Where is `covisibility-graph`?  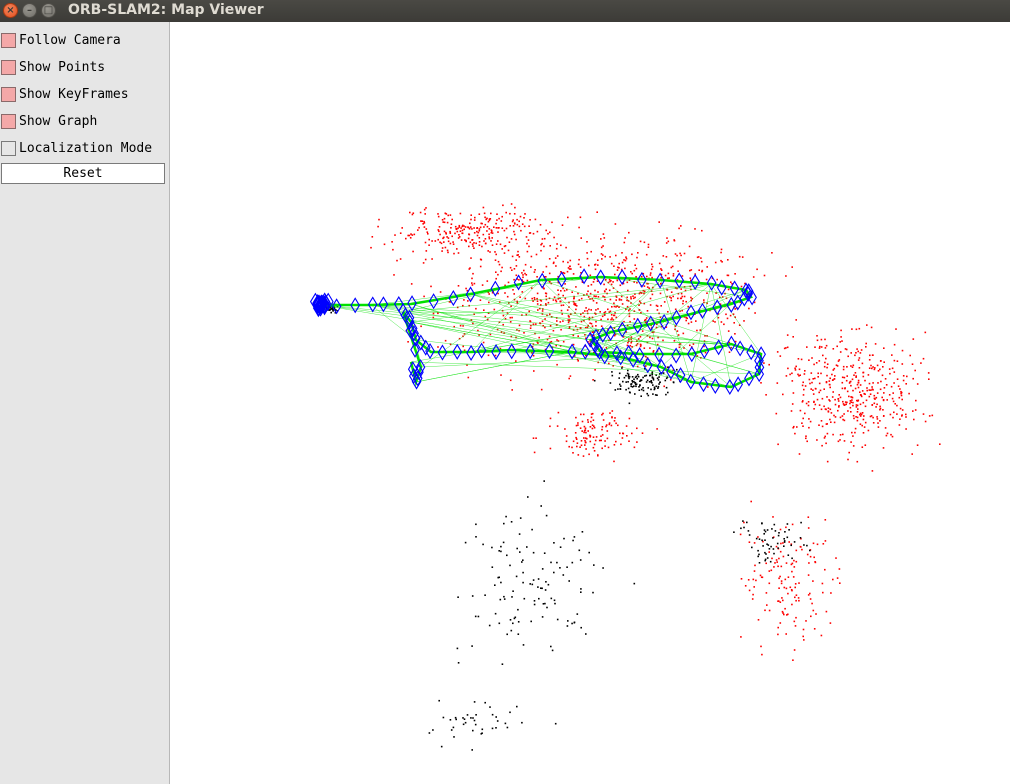 covisibility-graph is located at coordinates (541, 332).